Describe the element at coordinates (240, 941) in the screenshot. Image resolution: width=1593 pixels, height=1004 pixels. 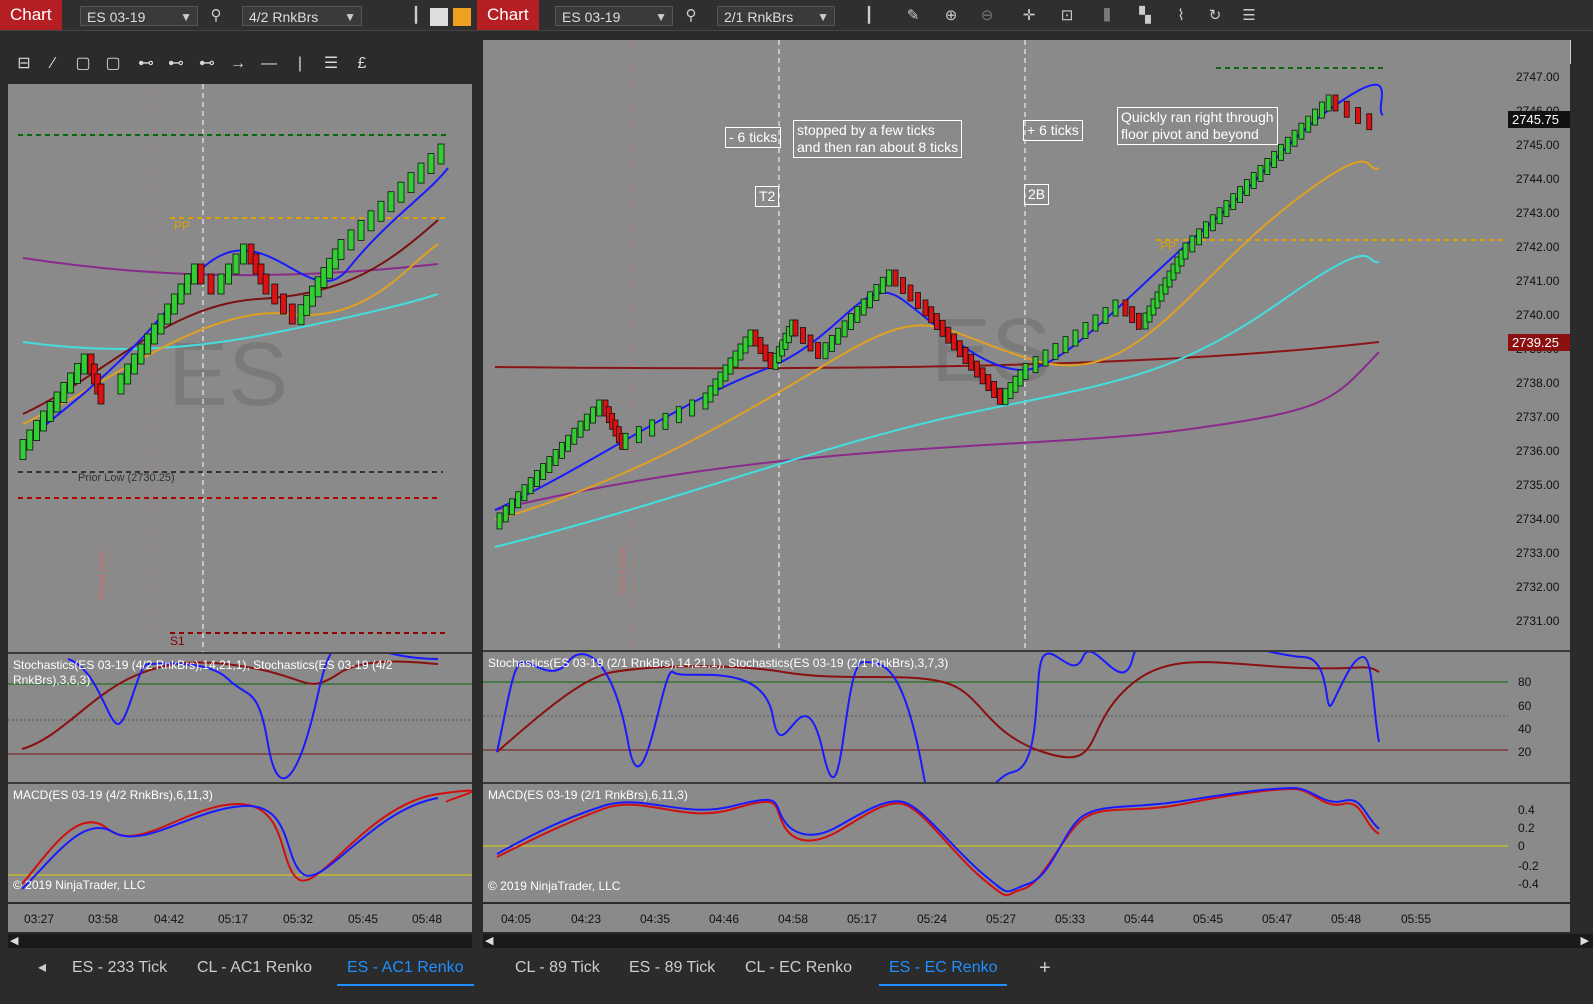
I see `horizontal-scrollbar: ◀` at that location.